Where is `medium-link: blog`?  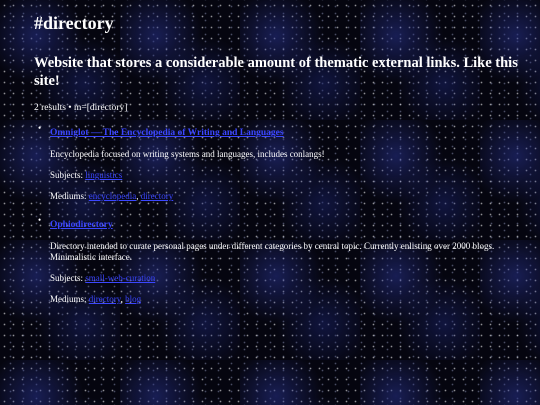
medium-link: blog is located at coordinates (133, 299).